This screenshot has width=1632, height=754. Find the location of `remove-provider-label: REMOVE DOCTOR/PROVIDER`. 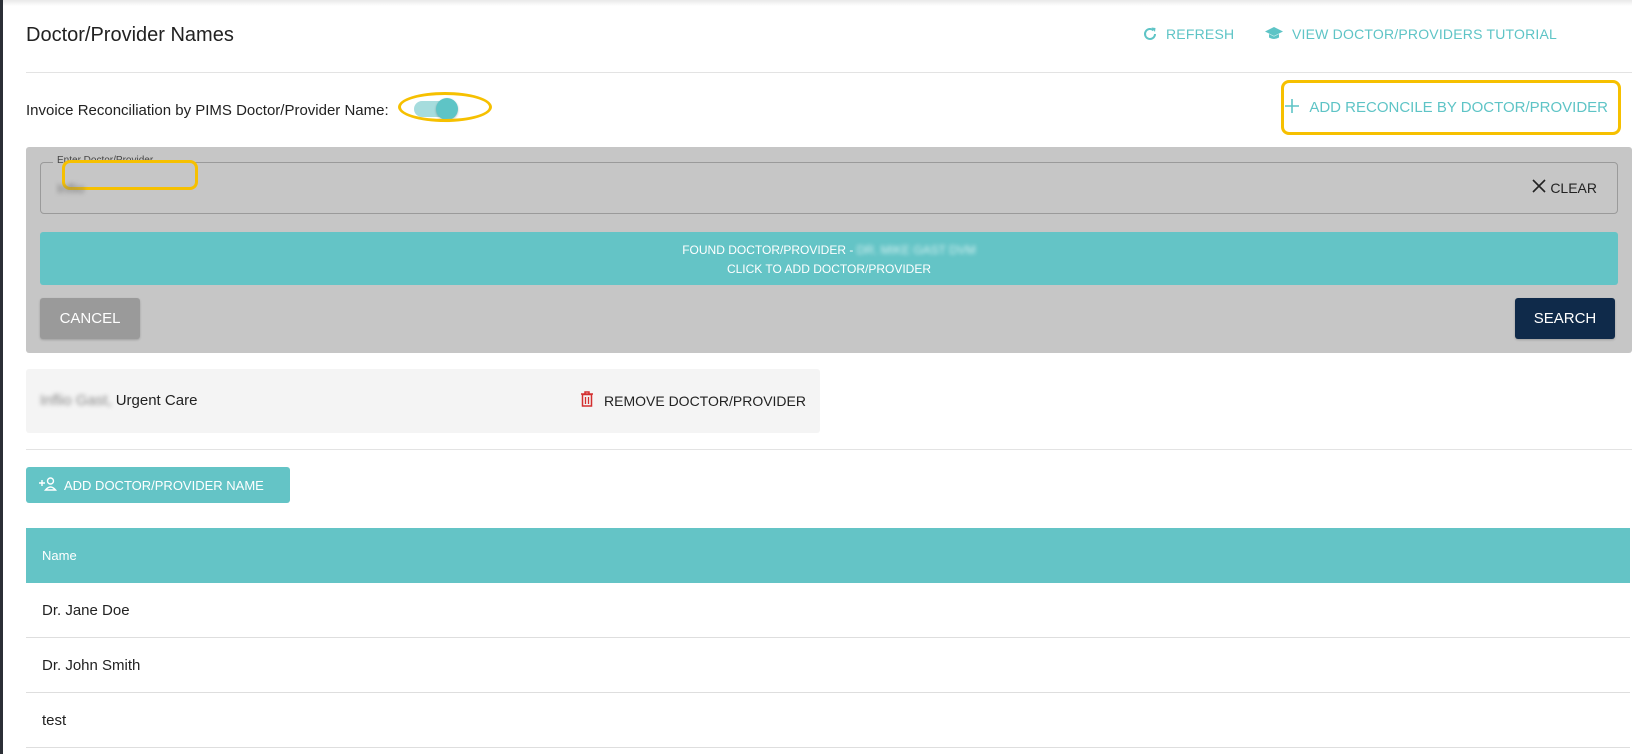

remove-provider-label: REMOVE DOCTOR/PROVIDER is located at coordinates (705, 400).